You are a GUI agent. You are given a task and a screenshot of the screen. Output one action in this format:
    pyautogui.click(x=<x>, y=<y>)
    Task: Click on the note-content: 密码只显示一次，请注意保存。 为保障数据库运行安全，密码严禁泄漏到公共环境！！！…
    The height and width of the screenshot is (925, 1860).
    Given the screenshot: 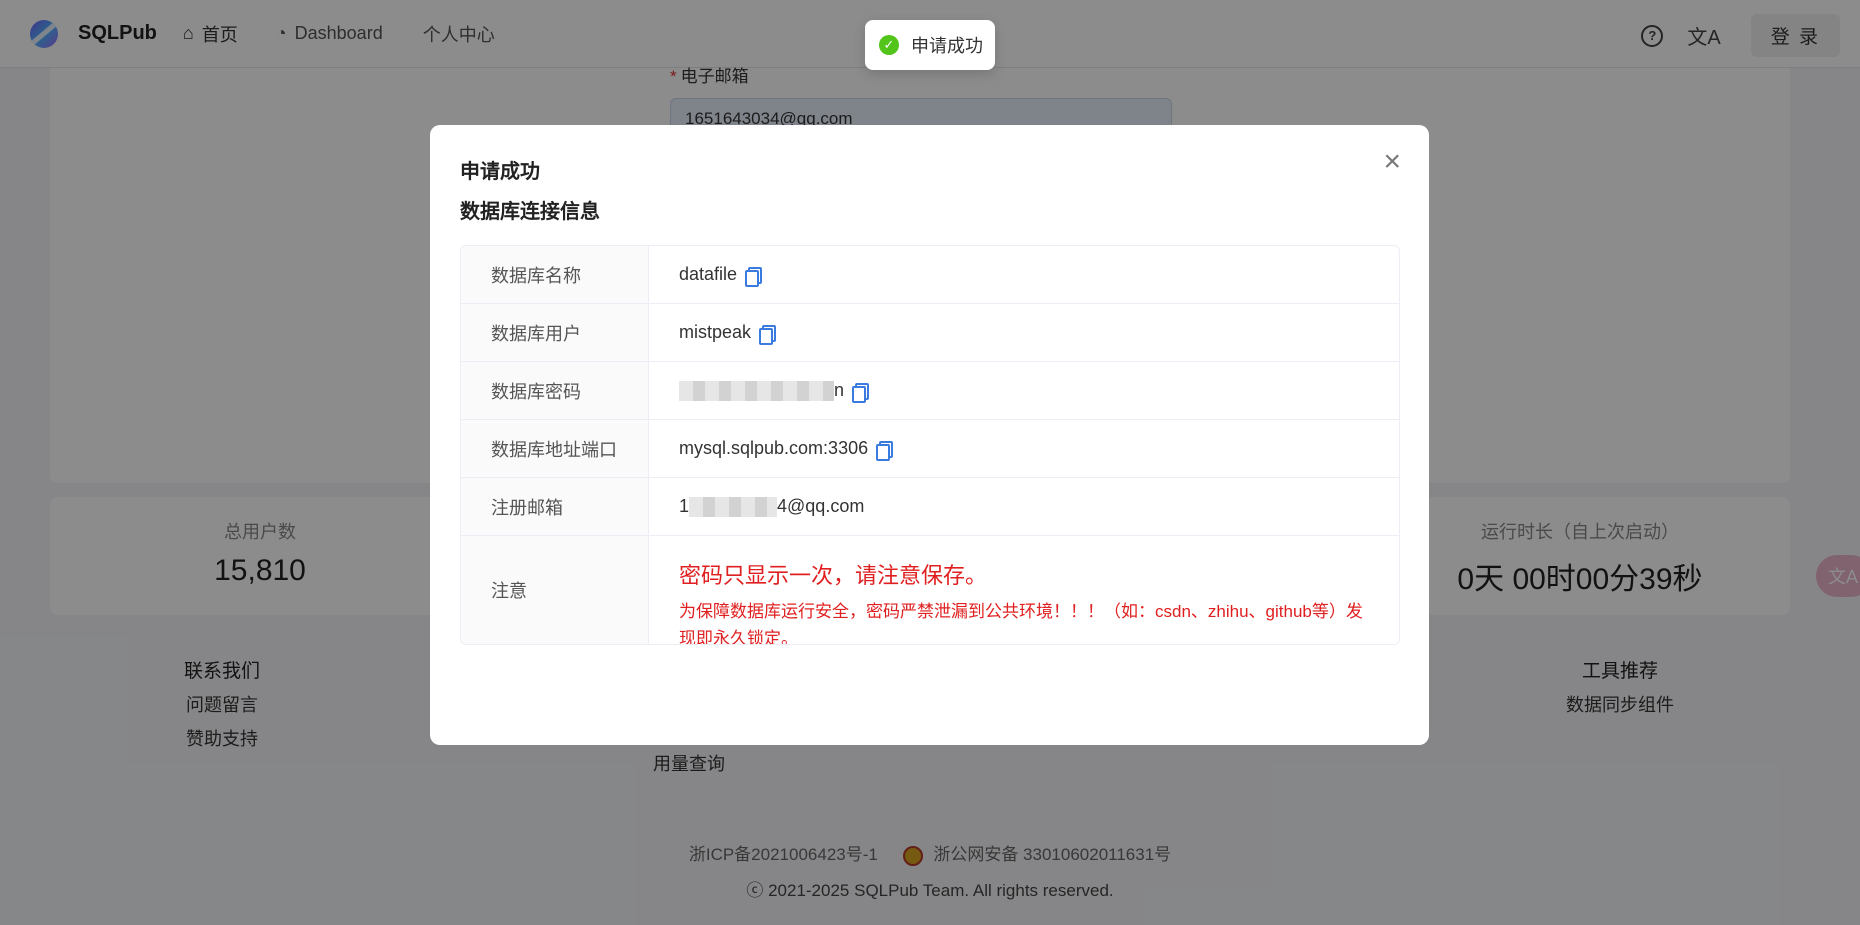 What is the action you would take?
    pyautogui.click(x=1024, y=590)
    